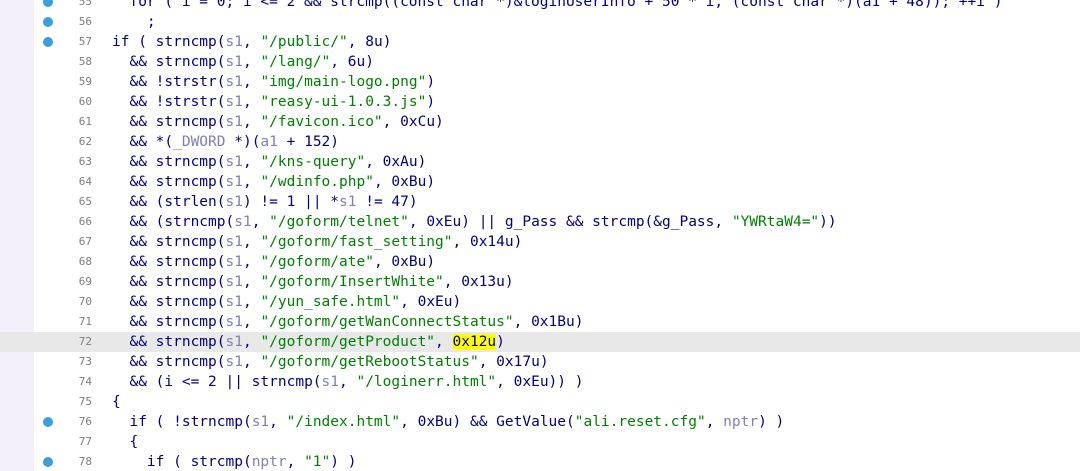 The image size is (1080, 471). Describe the element at coordinates (330, 302) in the screenshot. I see `code-token: "/yun_safe.html"` at that location.